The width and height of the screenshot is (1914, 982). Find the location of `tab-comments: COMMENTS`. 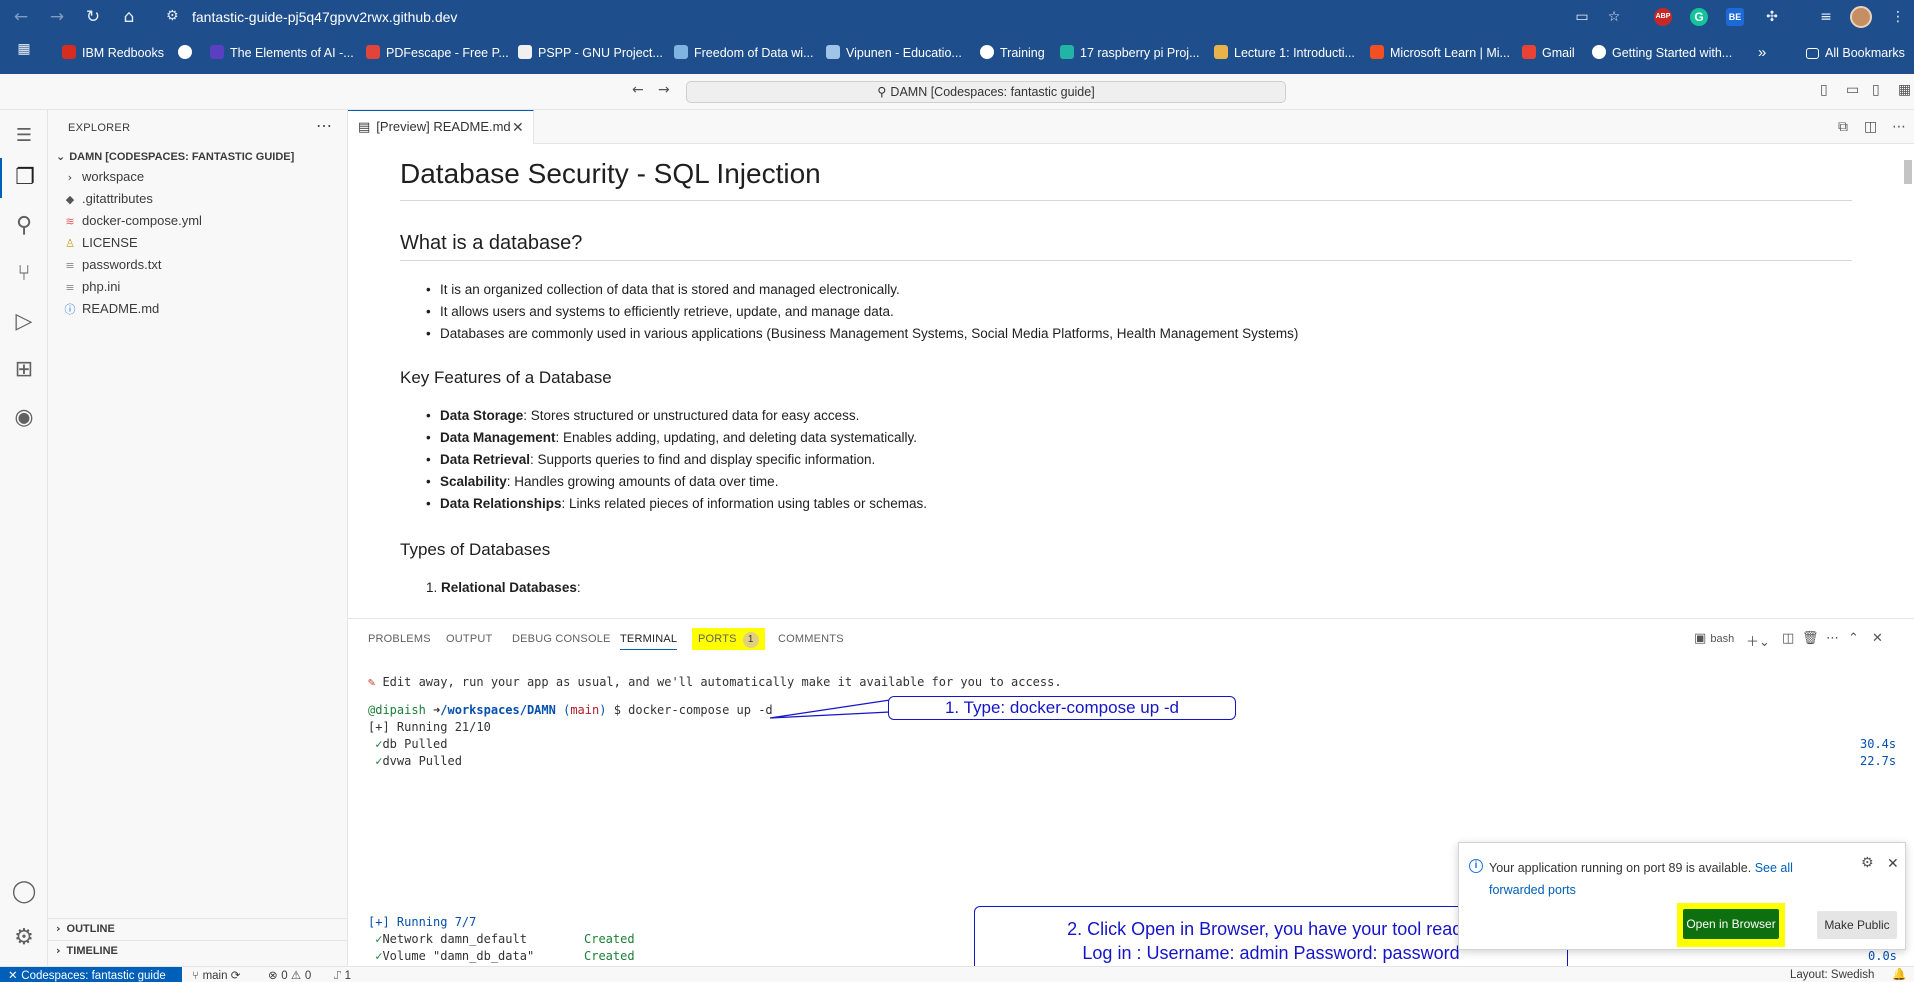

tab-comments: COMMENTS is located at coordinates (811, 639).